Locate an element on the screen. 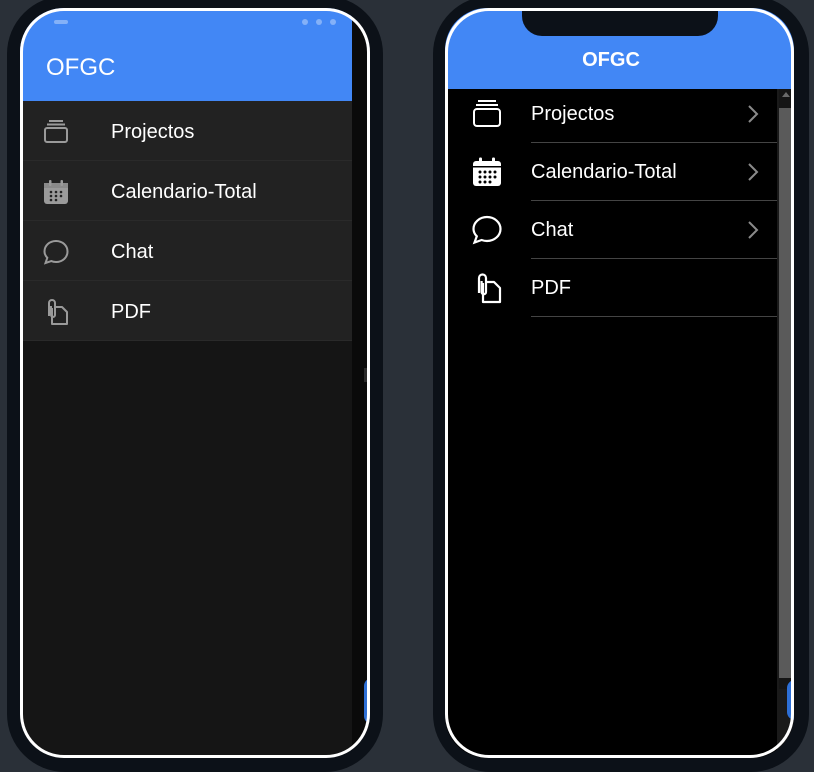 The image size is (814, 772). wifi-icon is located at coordinates (319, 22).